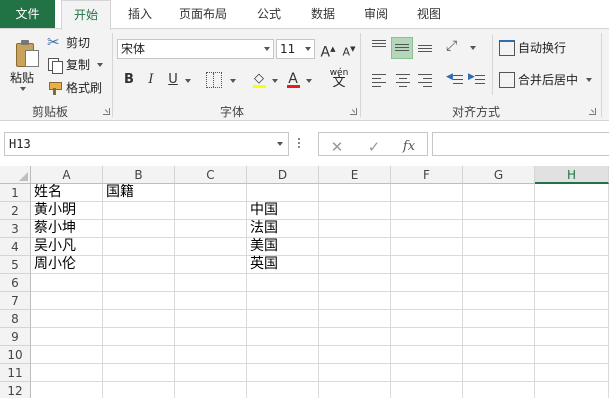  What do you see at coordinates (129, 80) in the screenshot?
I see `bold-button: B` at bounding box center [129, 80].